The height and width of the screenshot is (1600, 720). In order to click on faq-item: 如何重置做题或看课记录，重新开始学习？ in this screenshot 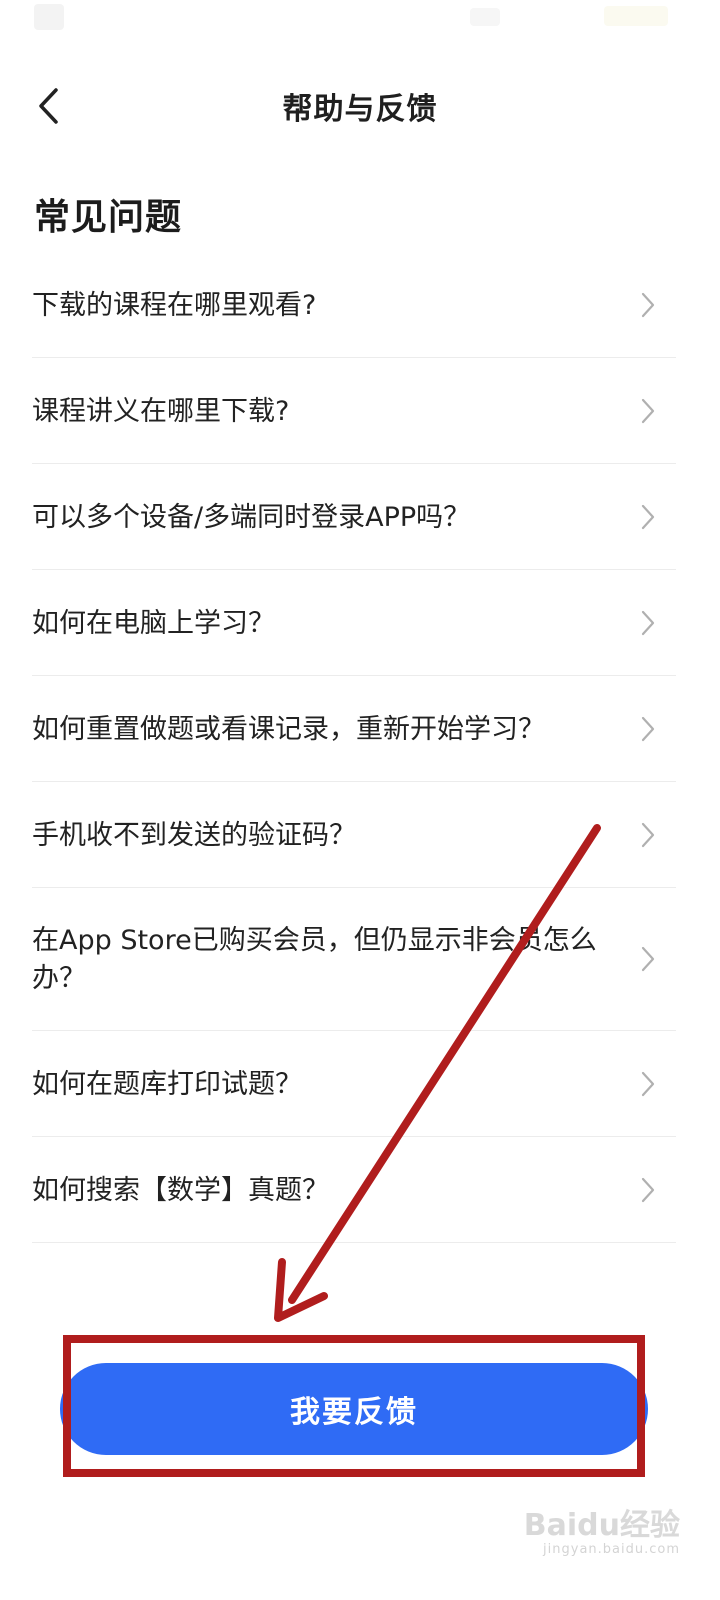, I will do `click(354, 729)`.